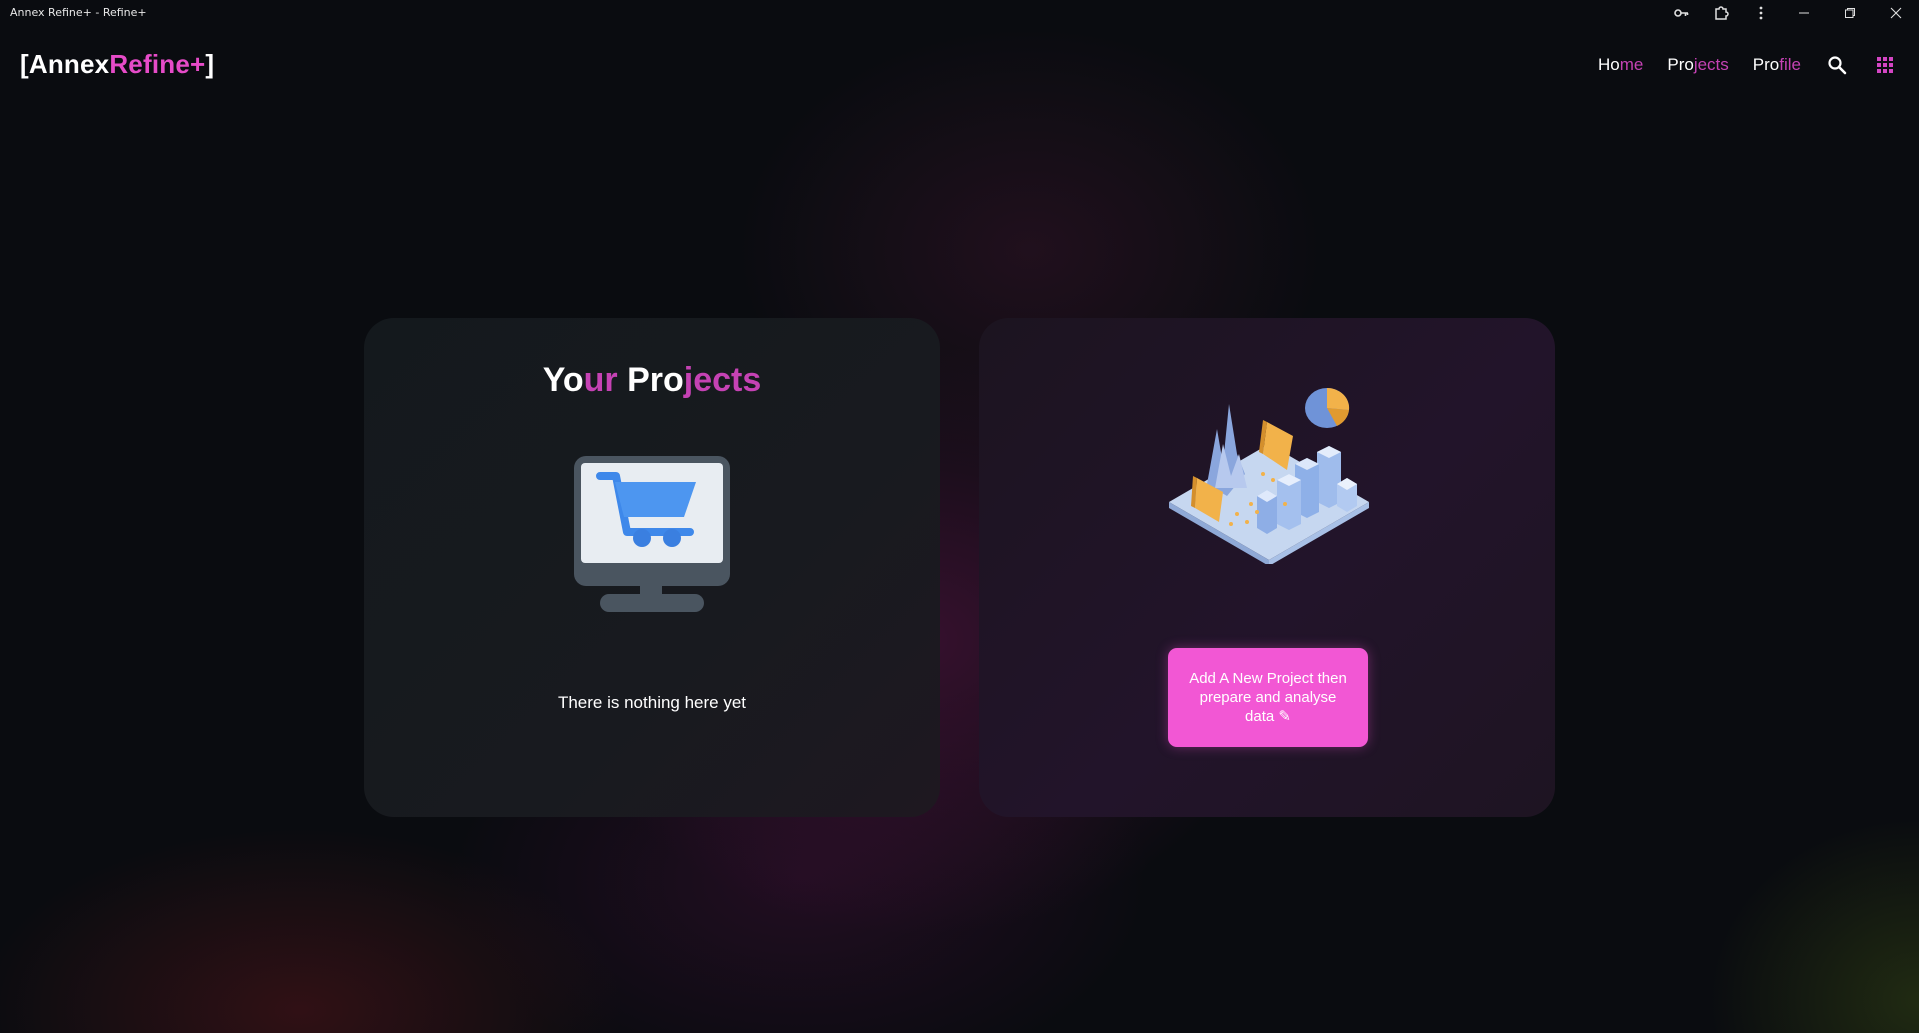 Image resolution: width=1919 pixels, height=1033 pixels. What do you see at coordinates (563, 380) in the screenshot?
I see `title-part-yo: Yo` at bounding box center [563, 380].